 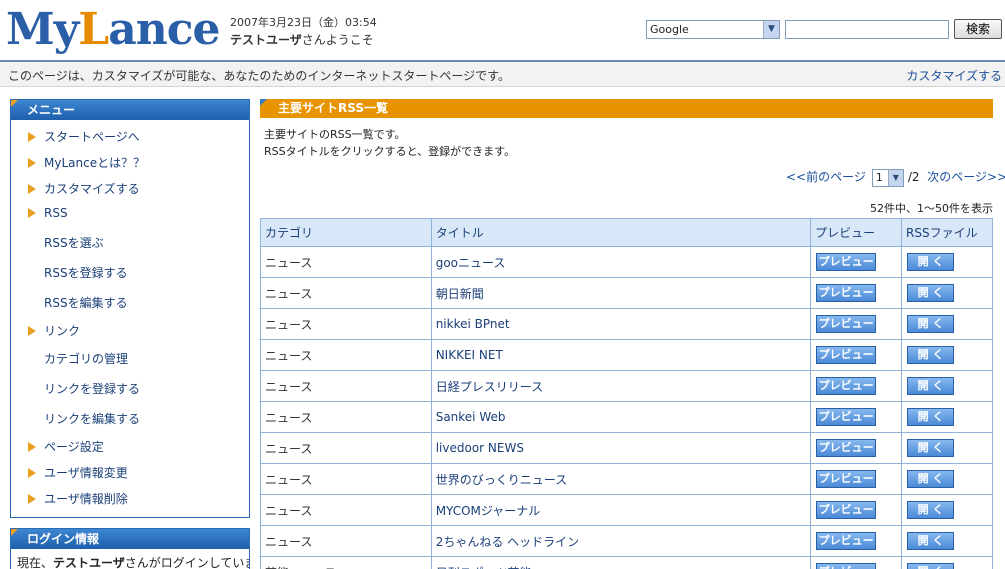 I want to click on category-cell: ニュース, so click(x=346, y=479).